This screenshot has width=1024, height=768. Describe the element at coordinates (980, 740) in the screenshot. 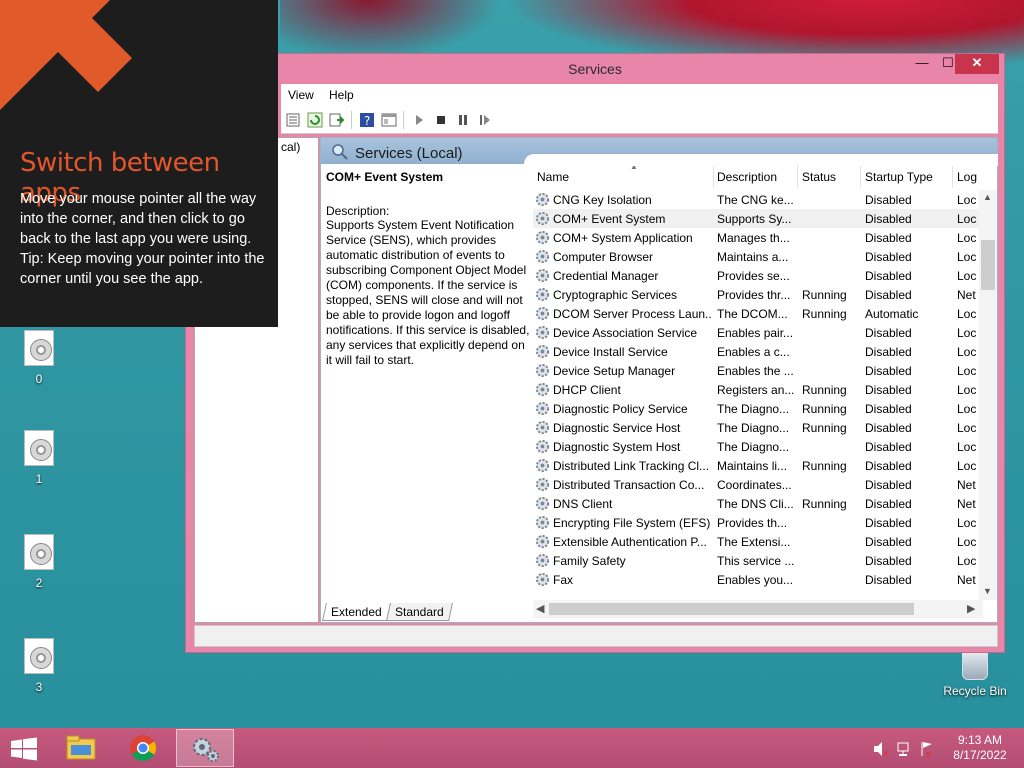

I see `clock-time: 9:13 AM` at that location.